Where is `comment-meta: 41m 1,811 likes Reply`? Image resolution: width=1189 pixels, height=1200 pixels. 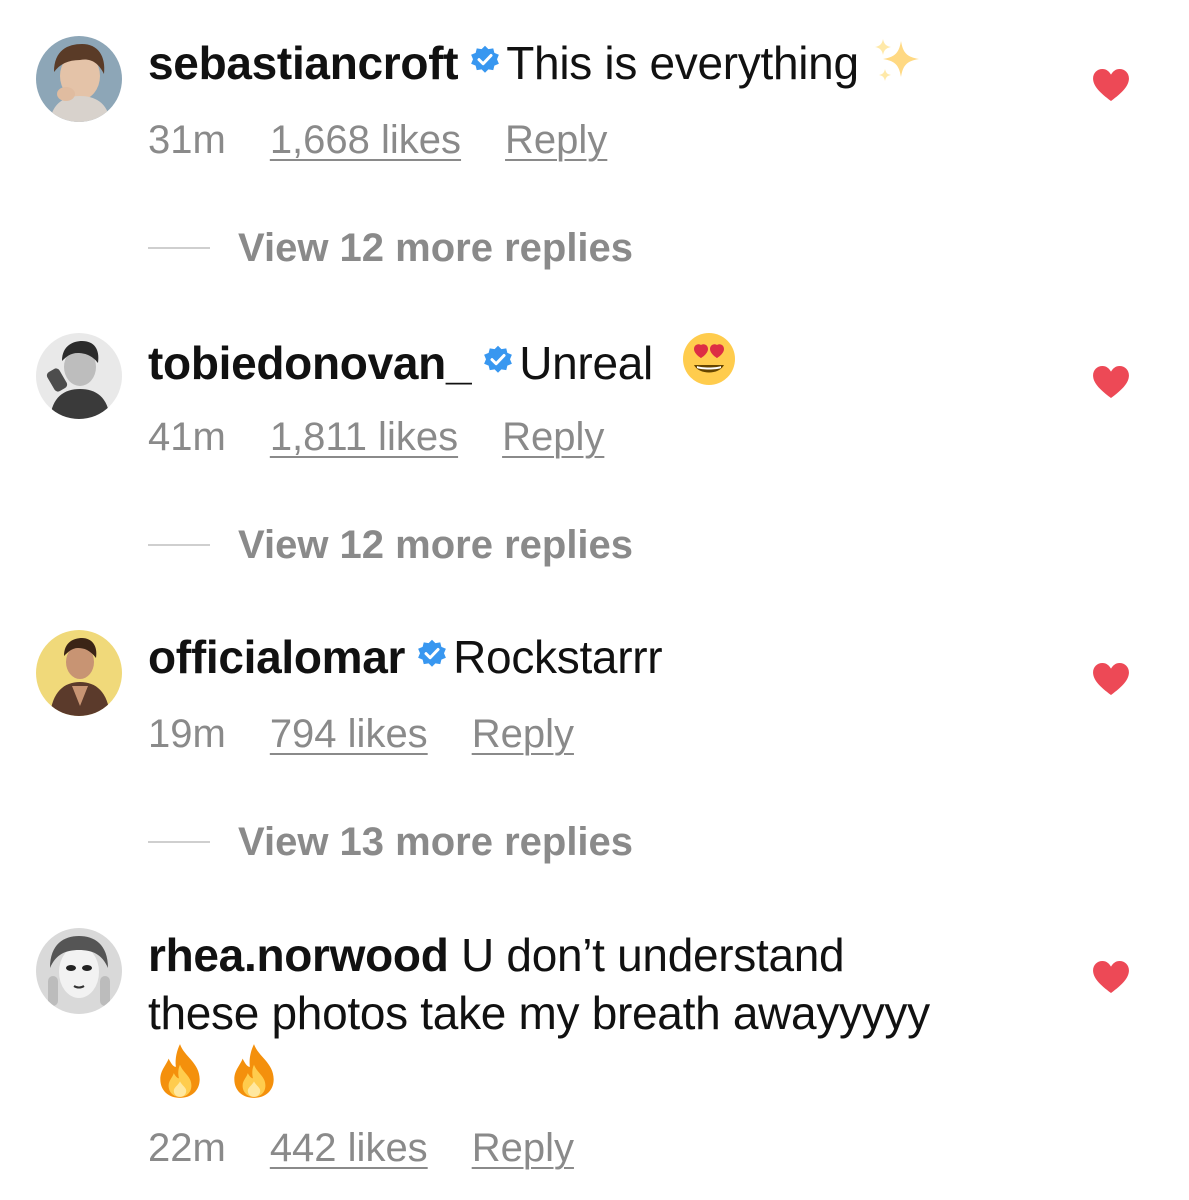 comment-meta: 41m 1,811 likes Reply is located at coordinates (376, 437).